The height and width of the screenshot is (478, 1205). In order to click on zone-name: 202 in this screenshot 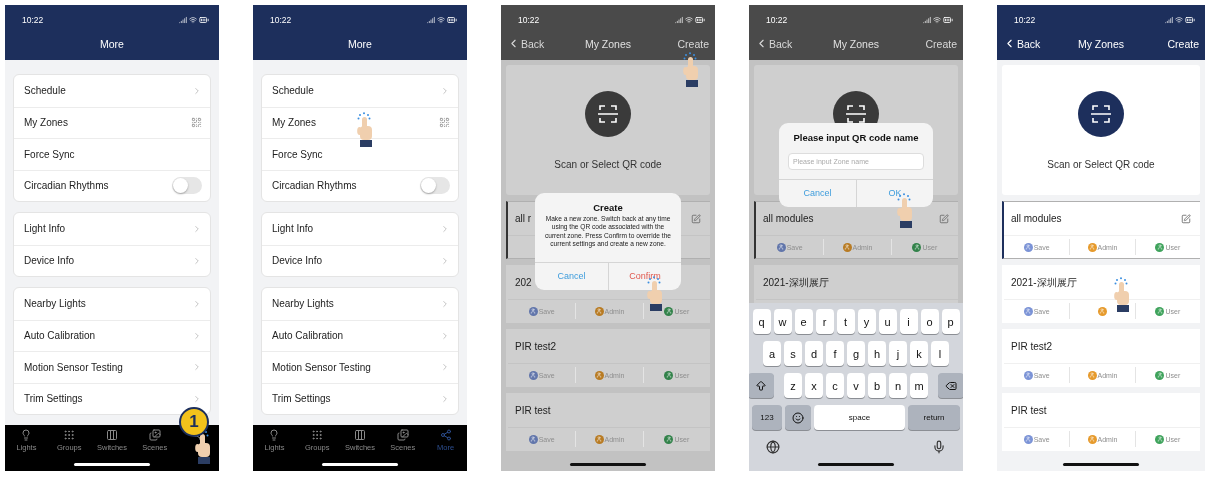, I will do `click(523, 282)`.